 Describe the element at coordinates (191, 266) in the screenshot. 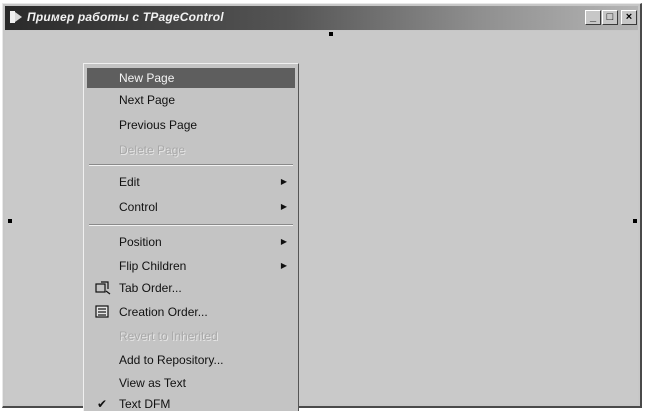

I see `menu-item-flip-children: Flip Children ▶` at that location.